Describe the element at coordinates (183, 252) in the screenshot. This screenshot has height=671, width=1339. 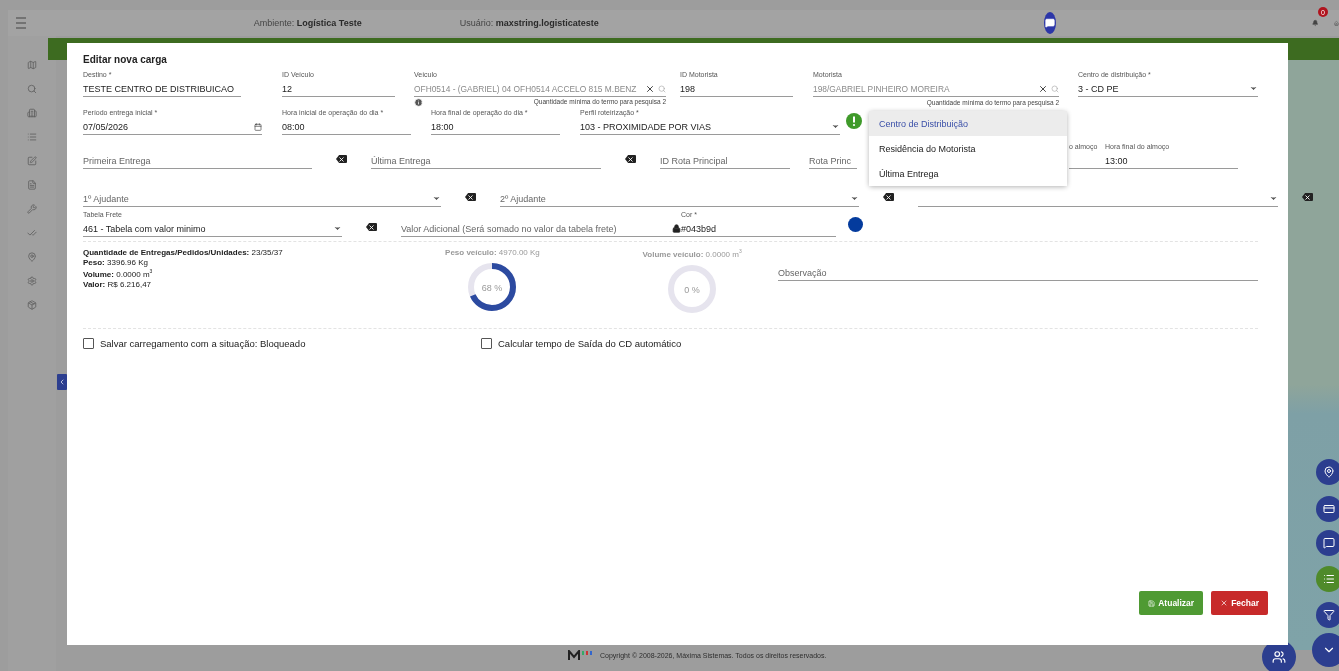
I see `summary-text: Quantidade de Entregas/Pedidos/Unidades: 23/35/37` at that location.